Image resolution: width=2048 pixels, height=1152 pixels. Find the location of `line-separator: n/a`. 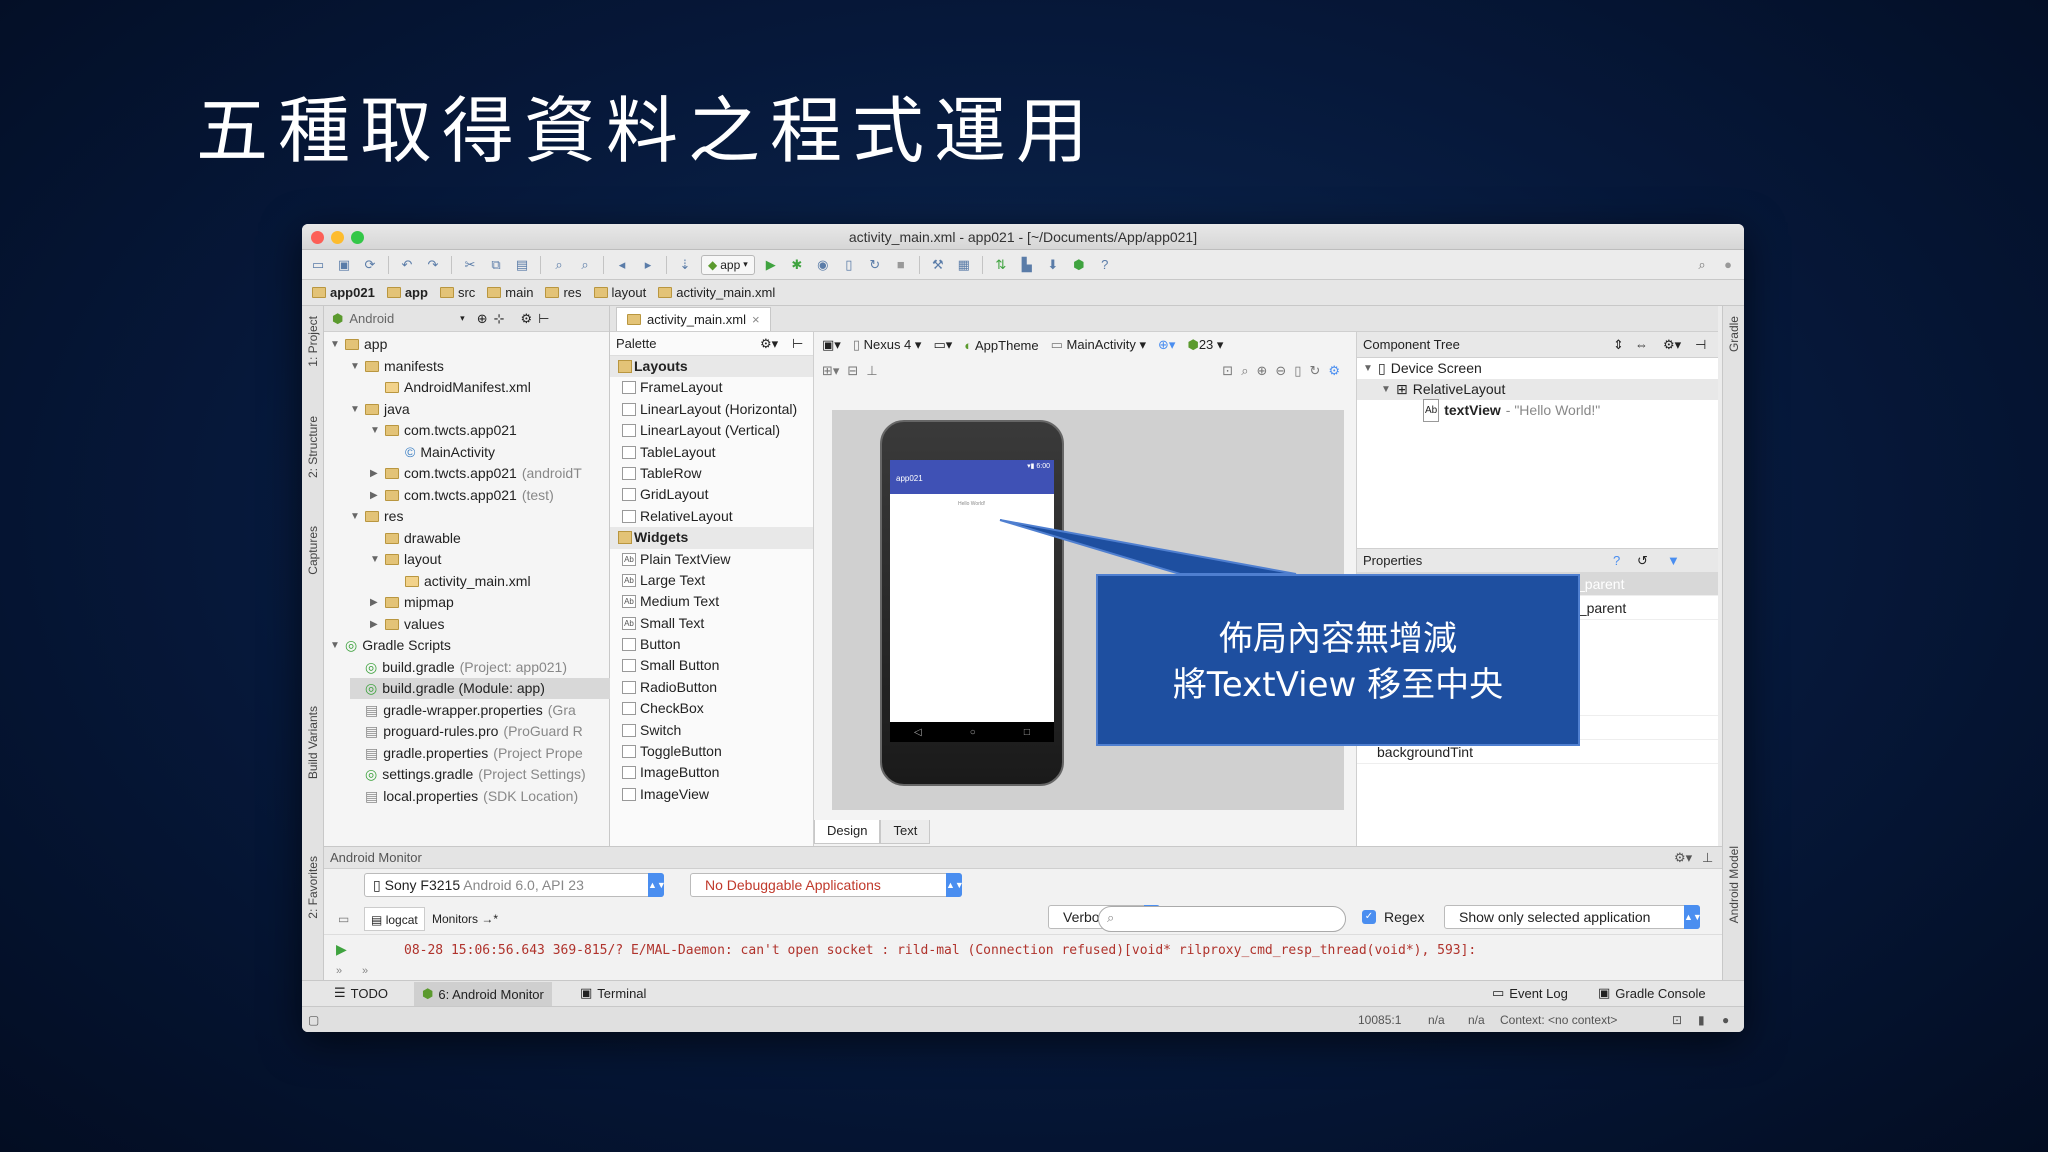

line-separator: n/a is located at coordinates (1436, 1020).